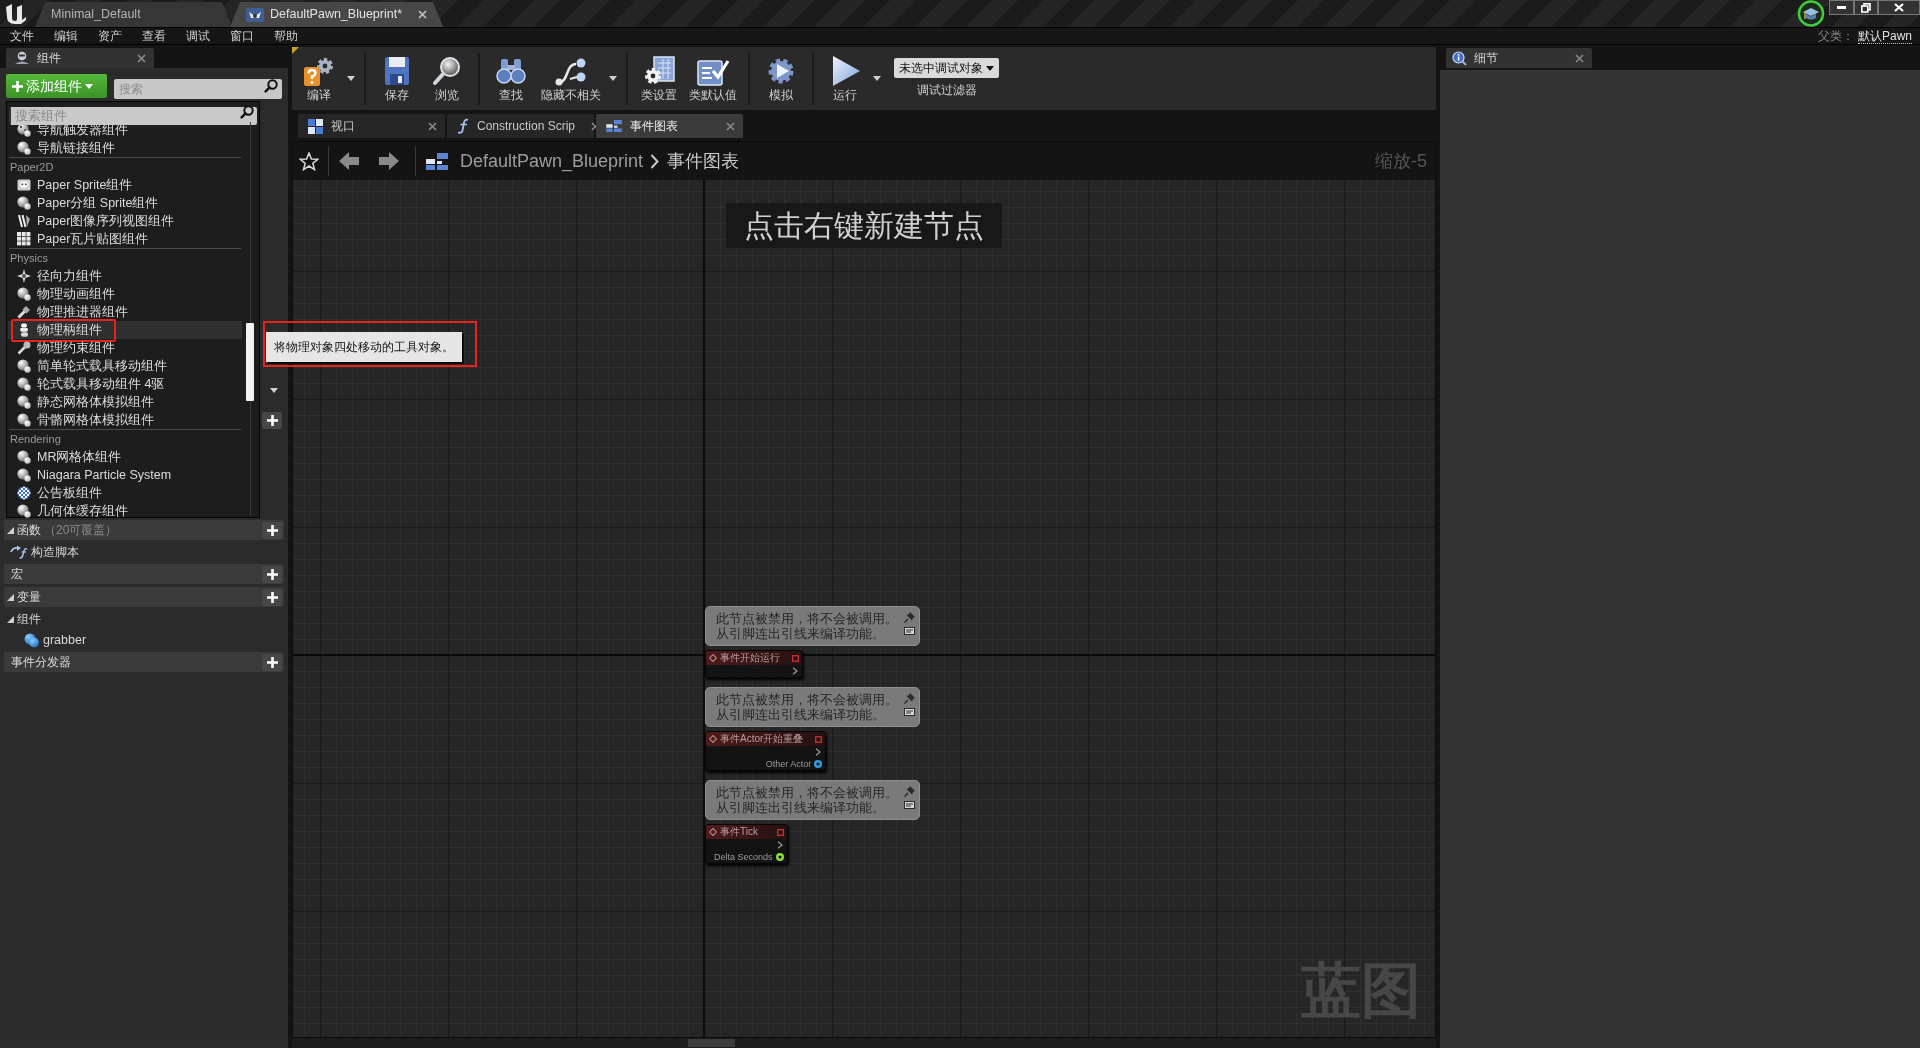 This screenshot has width=1920, height=1048. What do you see at coordinates (946, 90) in the screenshot?
I see `debug-filter-label: 调试过滤器` at bounding box center [946, 90].